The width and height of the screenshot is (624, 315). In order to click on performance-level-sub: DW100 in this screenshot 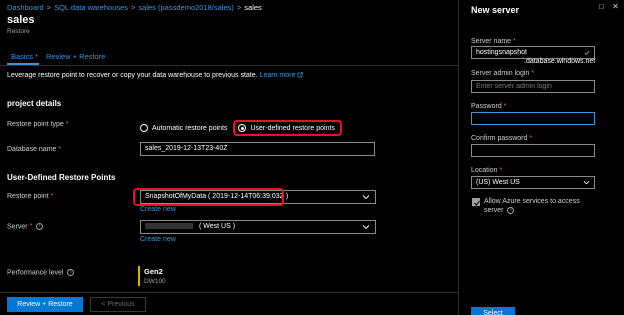, I will do `click(155, 281)`.